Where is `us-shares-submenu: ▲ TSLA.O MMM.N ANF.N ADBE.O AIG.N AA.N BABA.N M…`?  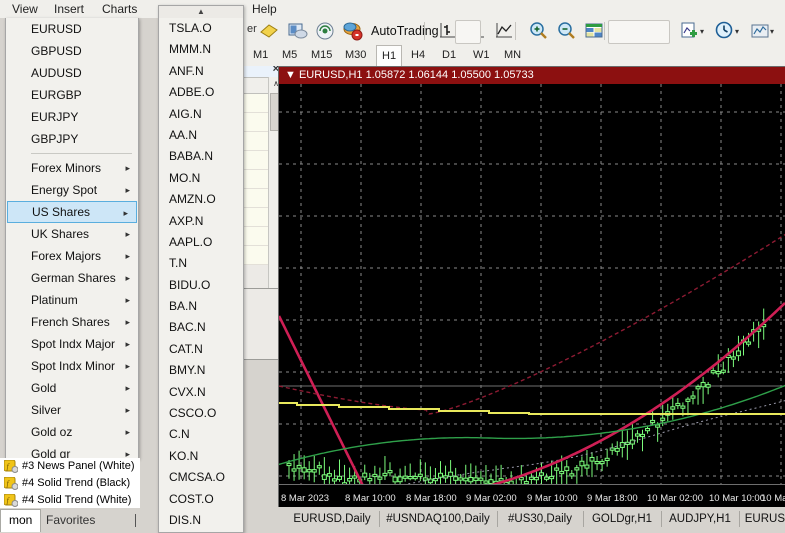 us-shares-submenu: ▲ TSLA.O MMM.N ANF.N ADBE.O AIG.N AA.N BABA.N M… is located at coordinates (201, 269).